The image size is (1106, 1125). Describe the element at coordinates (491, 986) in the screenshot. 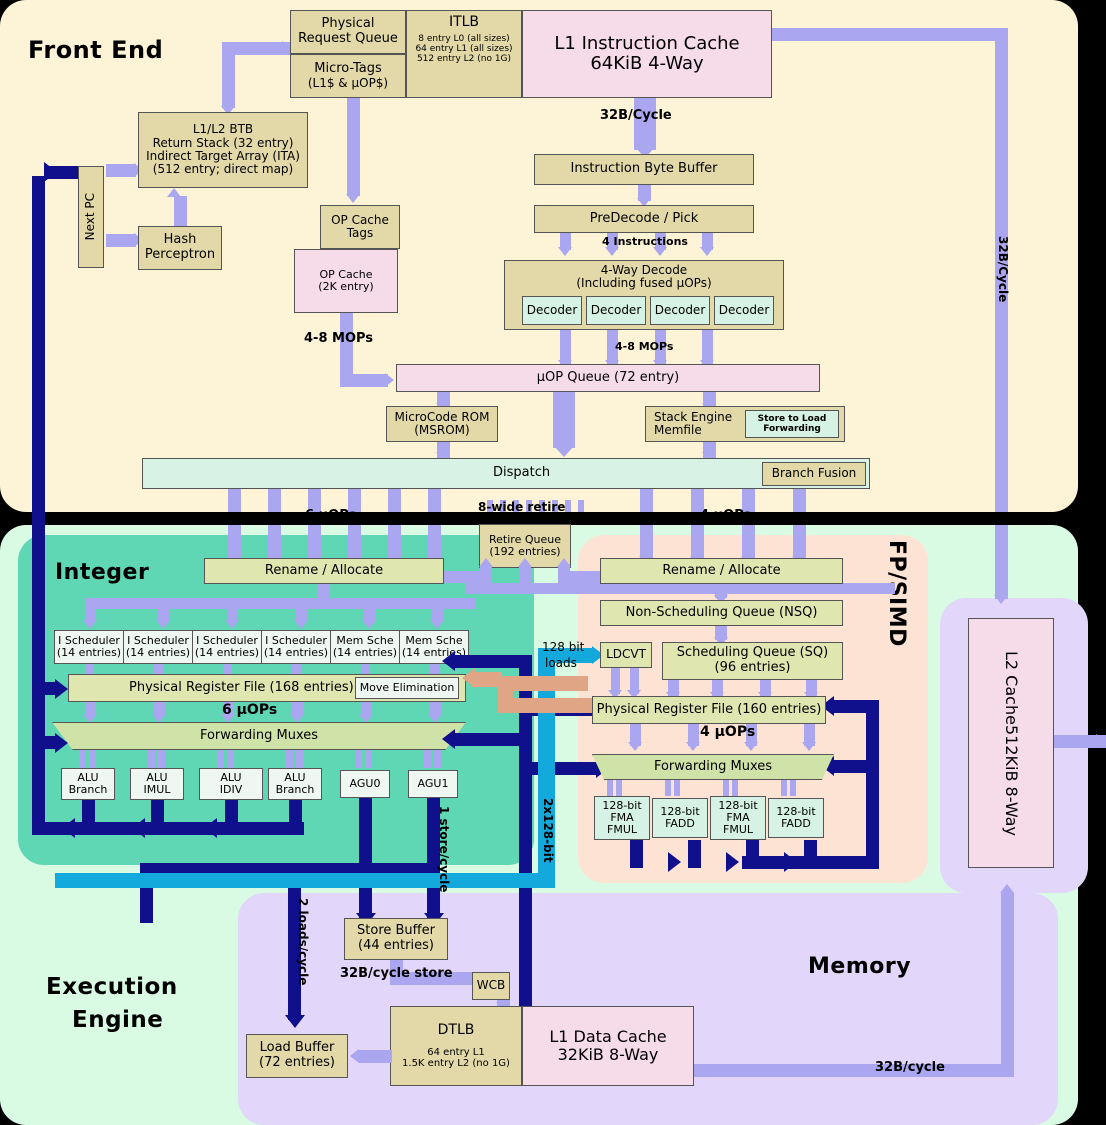

I see `box-wcb: WCB` at that location.